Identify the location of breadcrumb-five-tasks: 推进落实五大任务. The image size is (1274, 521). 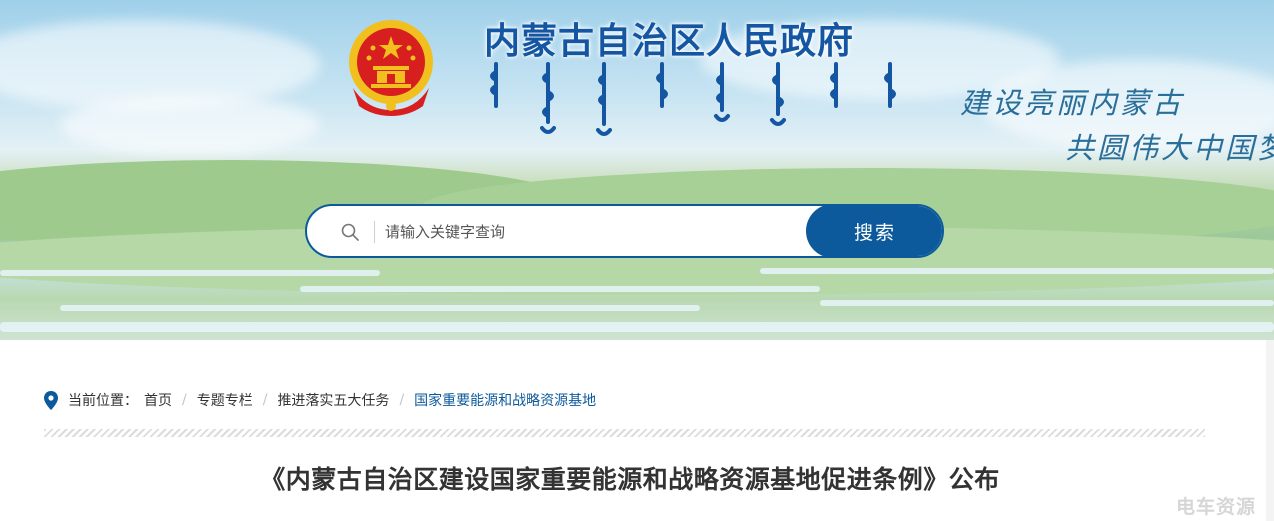
(333, 400).